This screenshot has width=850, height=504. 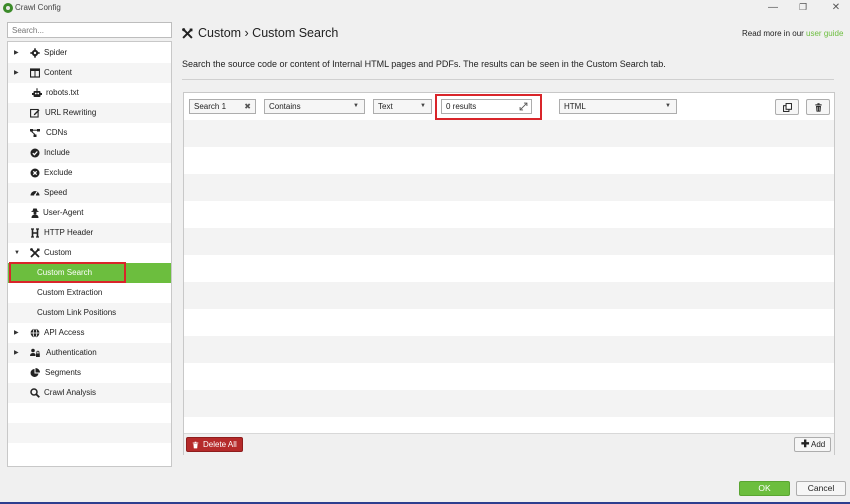 I want to click on copy-icon, so click(x=787, y=107).